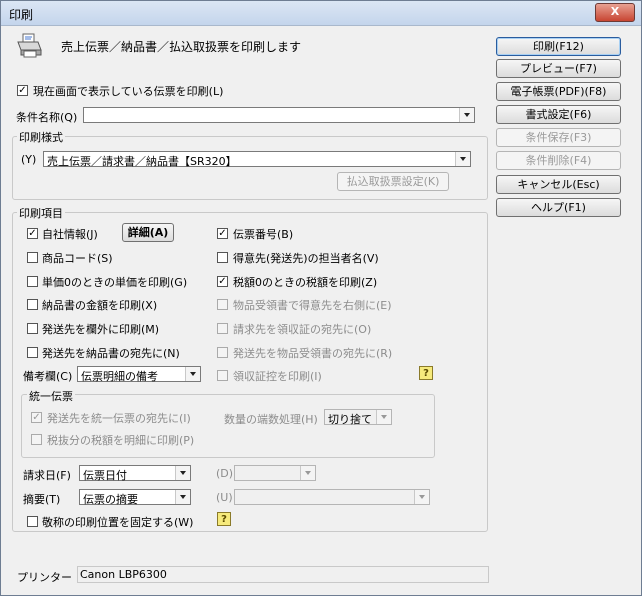  Describe the element at coordinates (135, 497) in the screenshot. I see `summary-combo: 伝票の摘要` at that location.